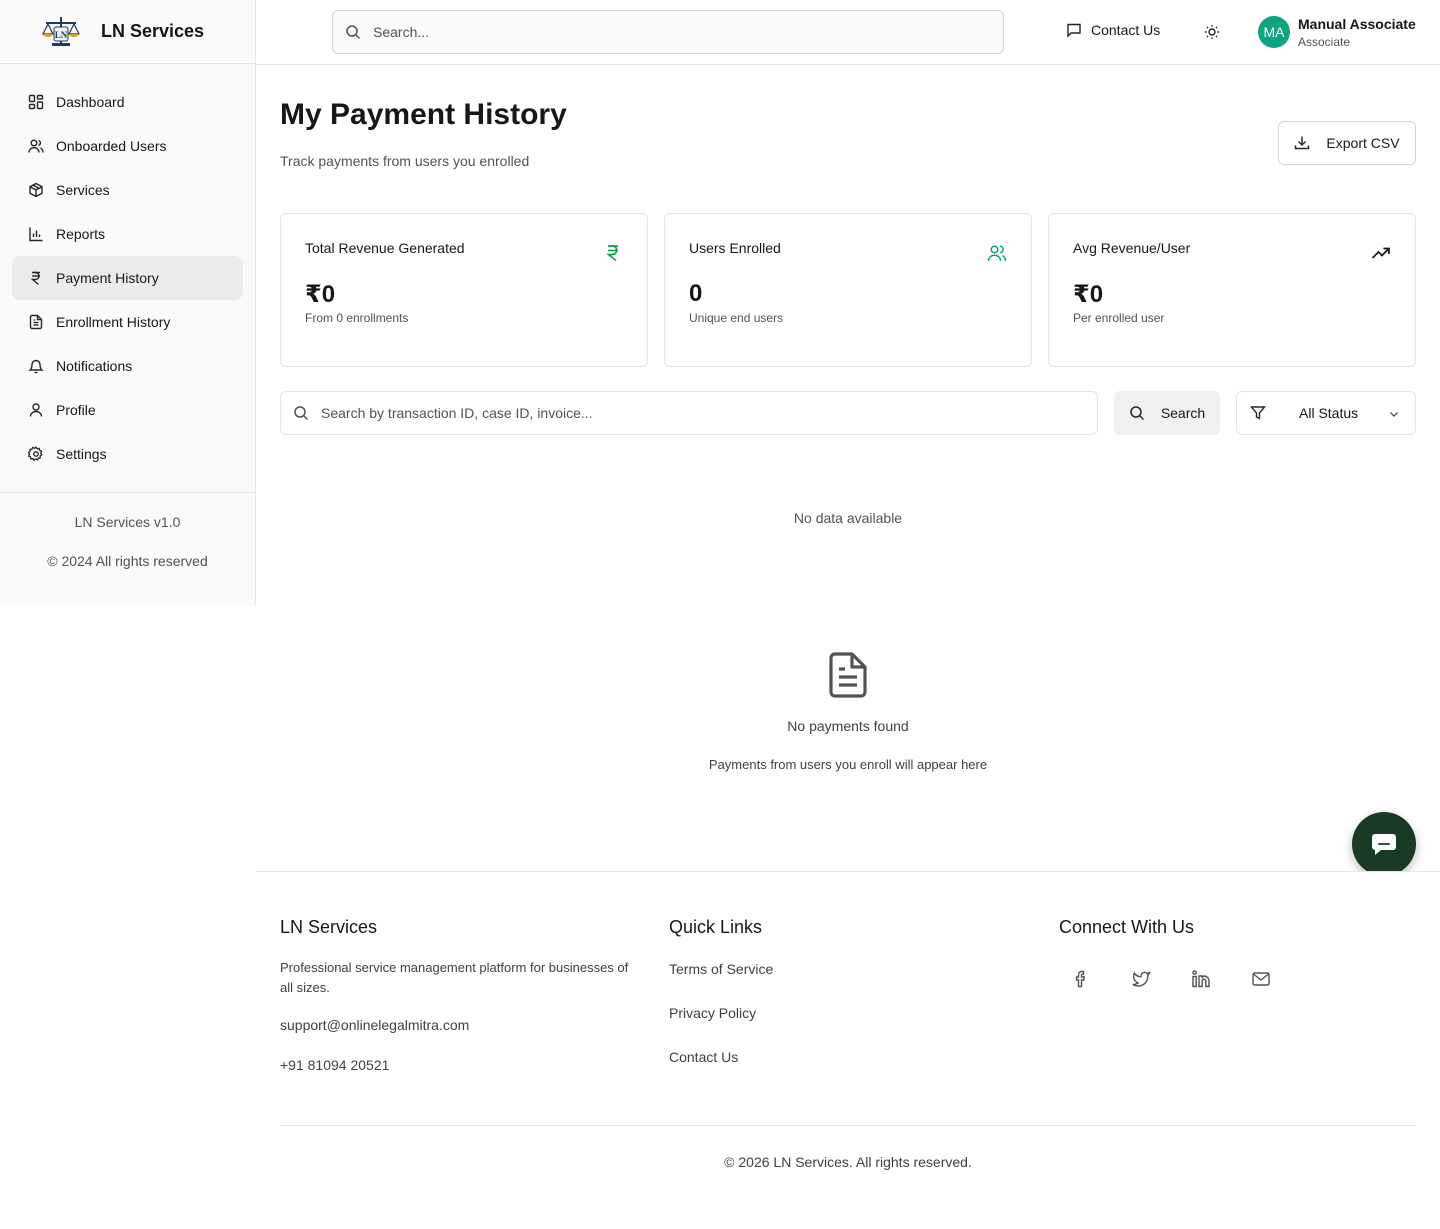  What do you see at coordinates (127, 522) in the screenshot?
I see `app-version: LN Services v1.0` at bounding box center [127, 522].